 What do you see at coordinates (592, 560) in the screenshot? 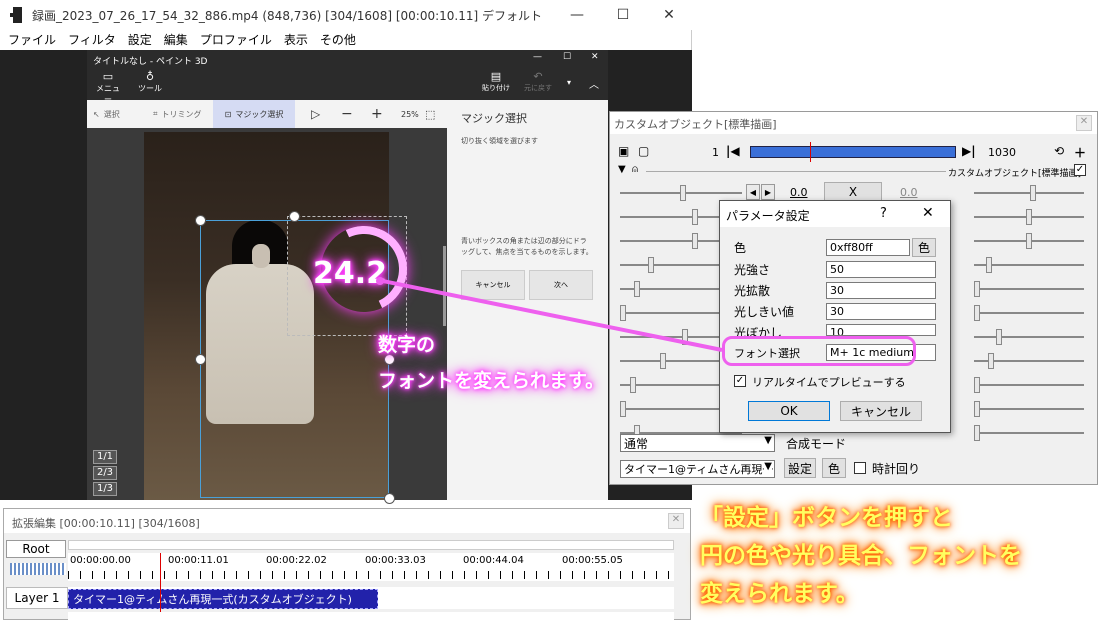
I see `ruler-time-5: 00:00:55.05` at bounding box center [592, 560].